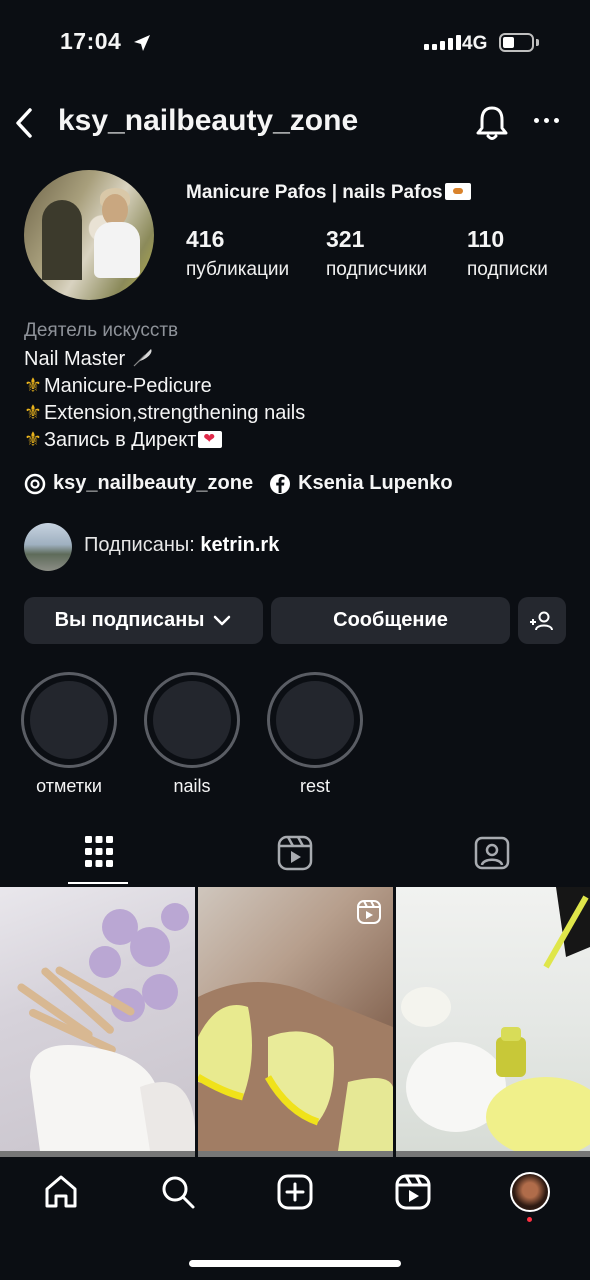  Describe the element at coordinates (24, 123) in the screenshot. I see `back-icon` at that location.